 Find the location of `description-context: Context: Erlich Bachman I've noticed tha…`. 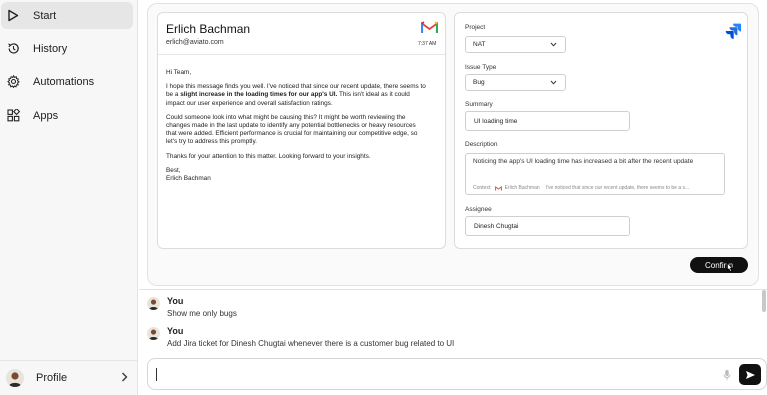

description-context: Context: Erlich Bachman I've noticed tha… is located at coordinates (598, 188).